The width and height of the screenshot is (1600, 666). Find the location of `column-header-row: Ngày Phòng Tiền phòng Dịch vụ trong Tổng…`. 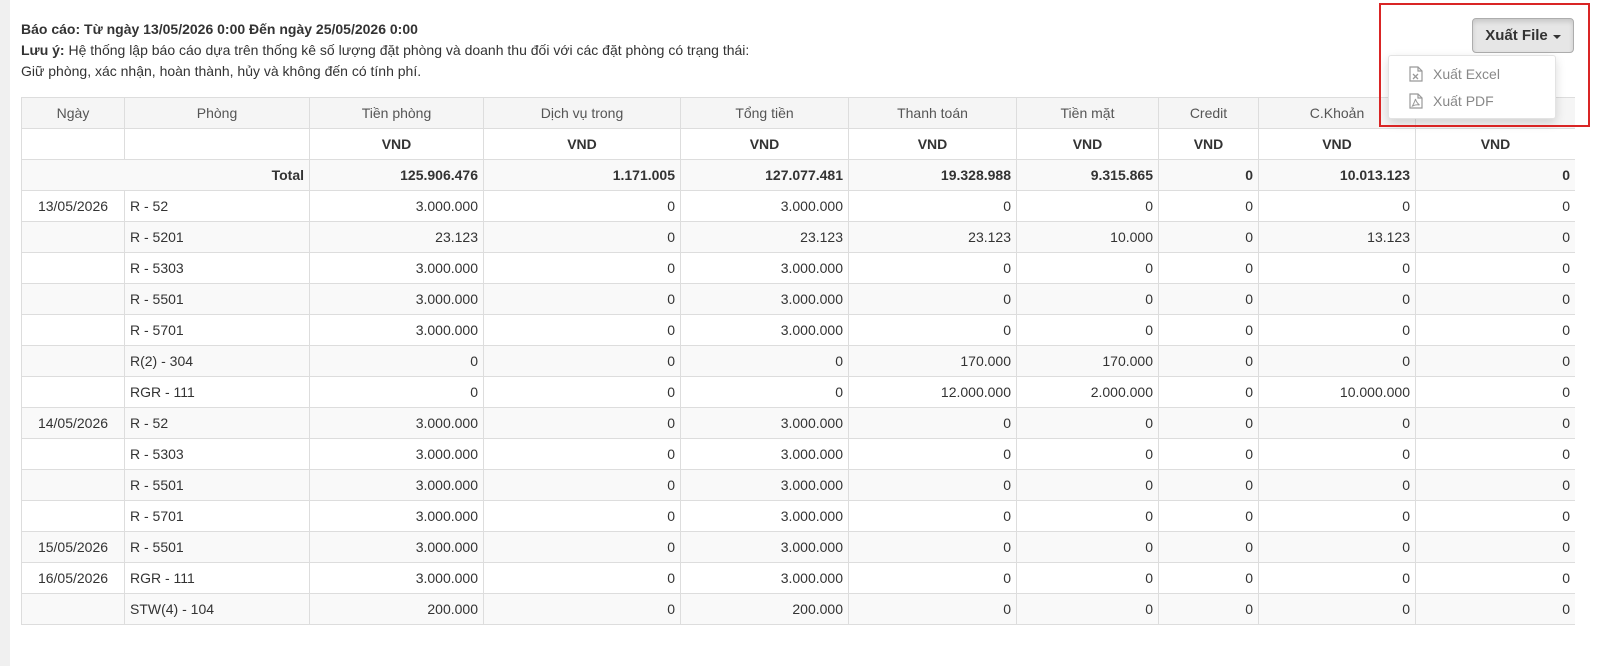

column-header-row: Ngày Phòng Tiền phòng Dịch vụ trong Tổng… is located at coordinates (798, 113).